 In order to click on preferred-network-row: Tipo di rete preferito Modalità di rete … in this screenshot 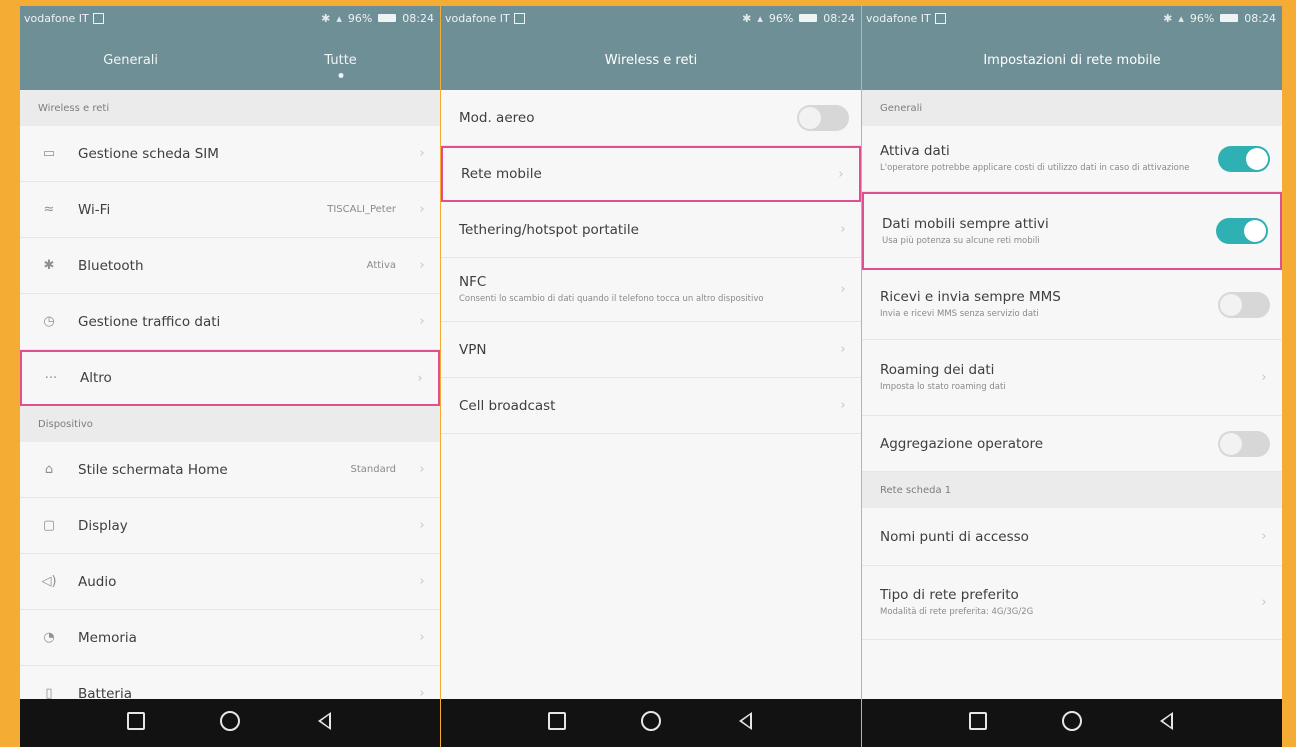, I will do `click(1072, 603)`.